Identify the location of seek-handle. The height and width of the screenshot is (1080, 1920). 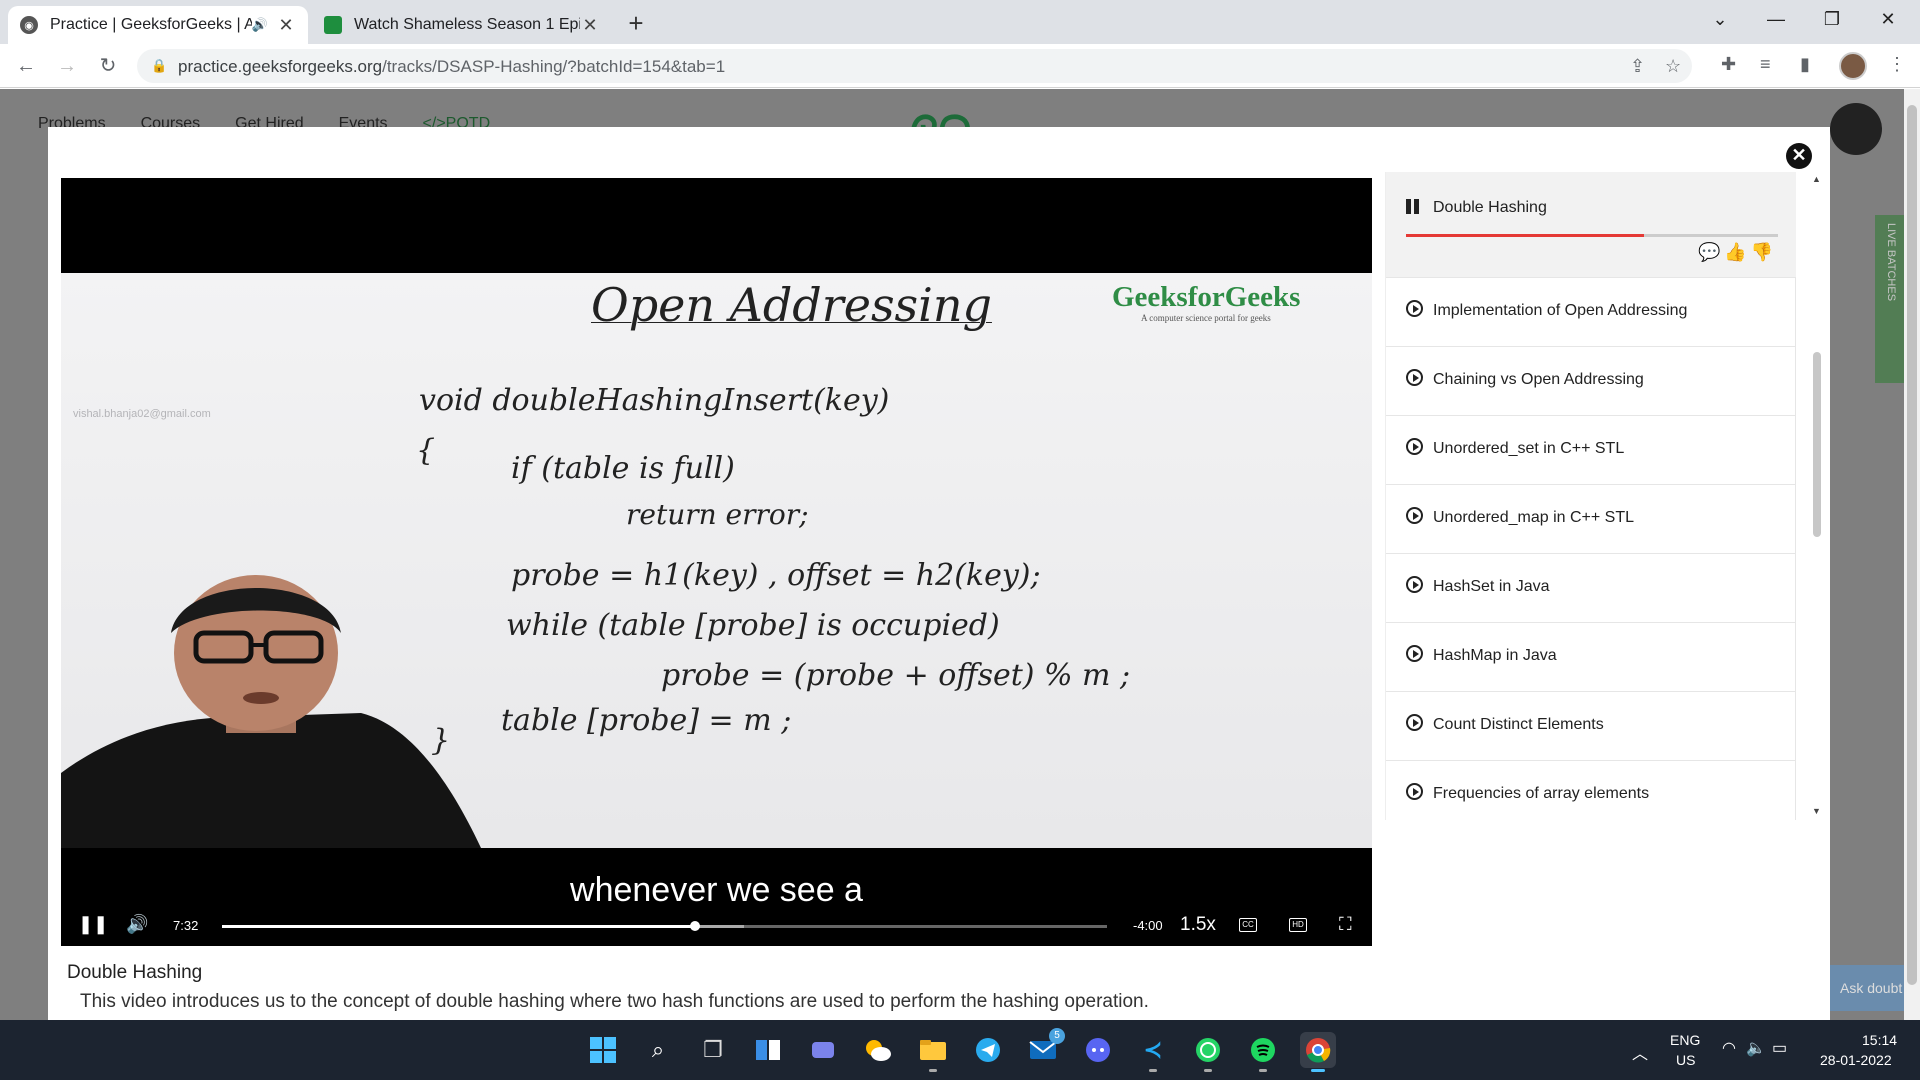
(695, 926).